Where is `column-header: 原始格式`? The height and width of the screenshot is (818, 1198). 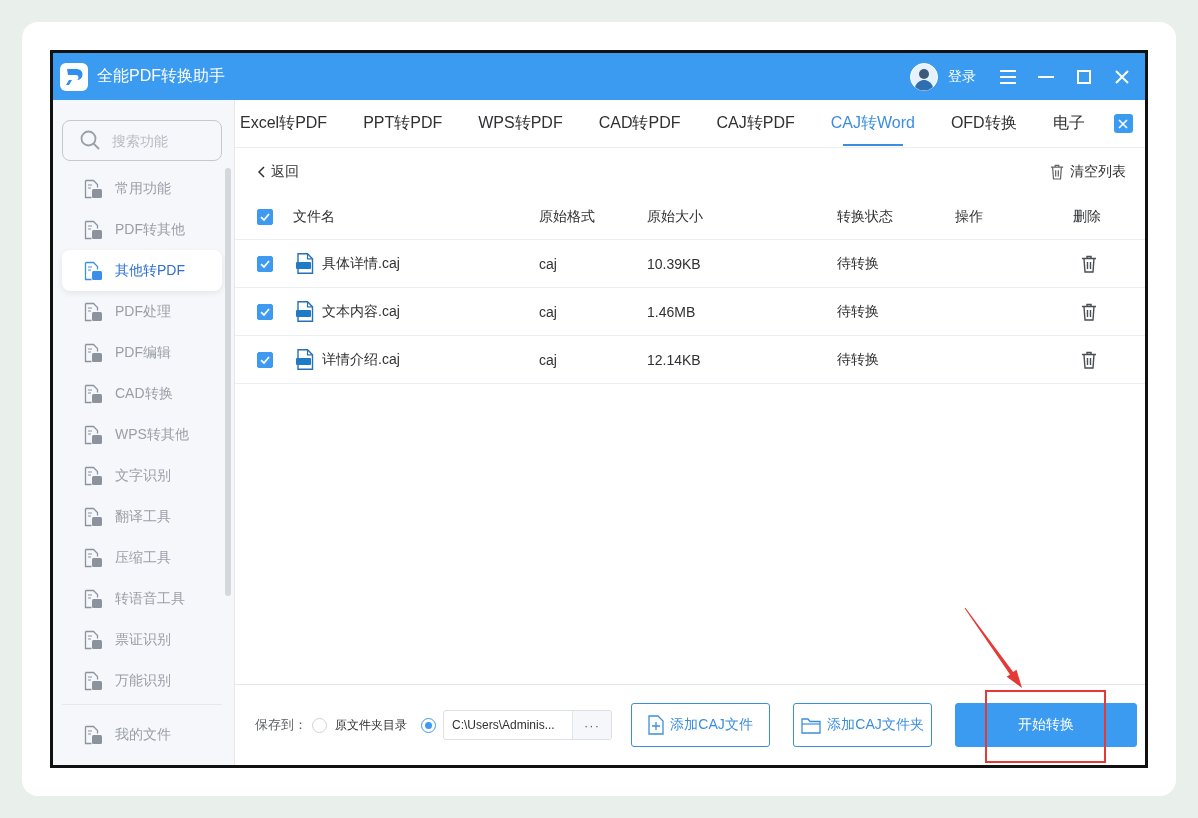
column-header: 原始格式 is located at coordinates (567, 217).